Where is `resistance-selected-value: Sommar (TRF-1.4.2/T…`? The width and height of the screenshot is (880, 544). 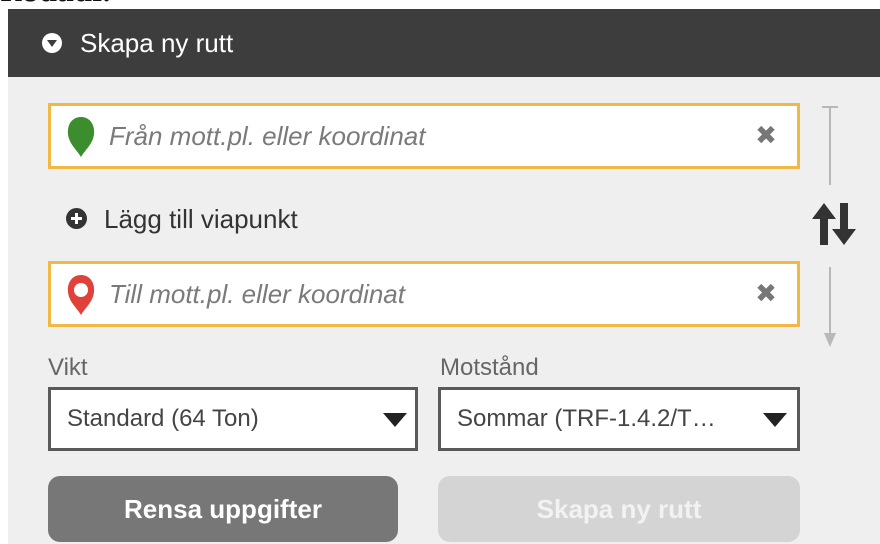 resistance-selected-value: Sommar (TRF-1.4.2/T… is located at coordinates (586, 418).